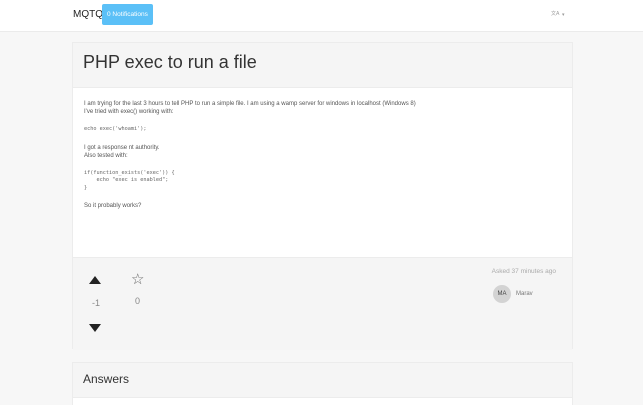 This screenshot has height=405, width=643. Describe the element at coordinates (106, 379) in the screenshot. I see `answers-title: Answers` at that location.